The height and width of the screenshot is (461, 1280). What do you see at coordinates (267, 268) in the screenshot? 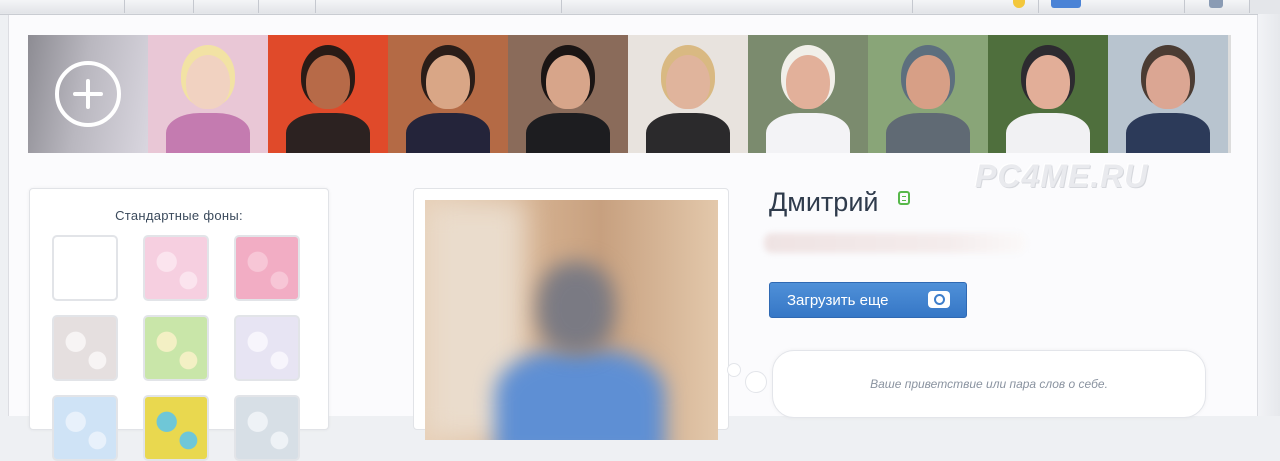
I see `swatch-pink-swirls` at bounding box center [267, 268].